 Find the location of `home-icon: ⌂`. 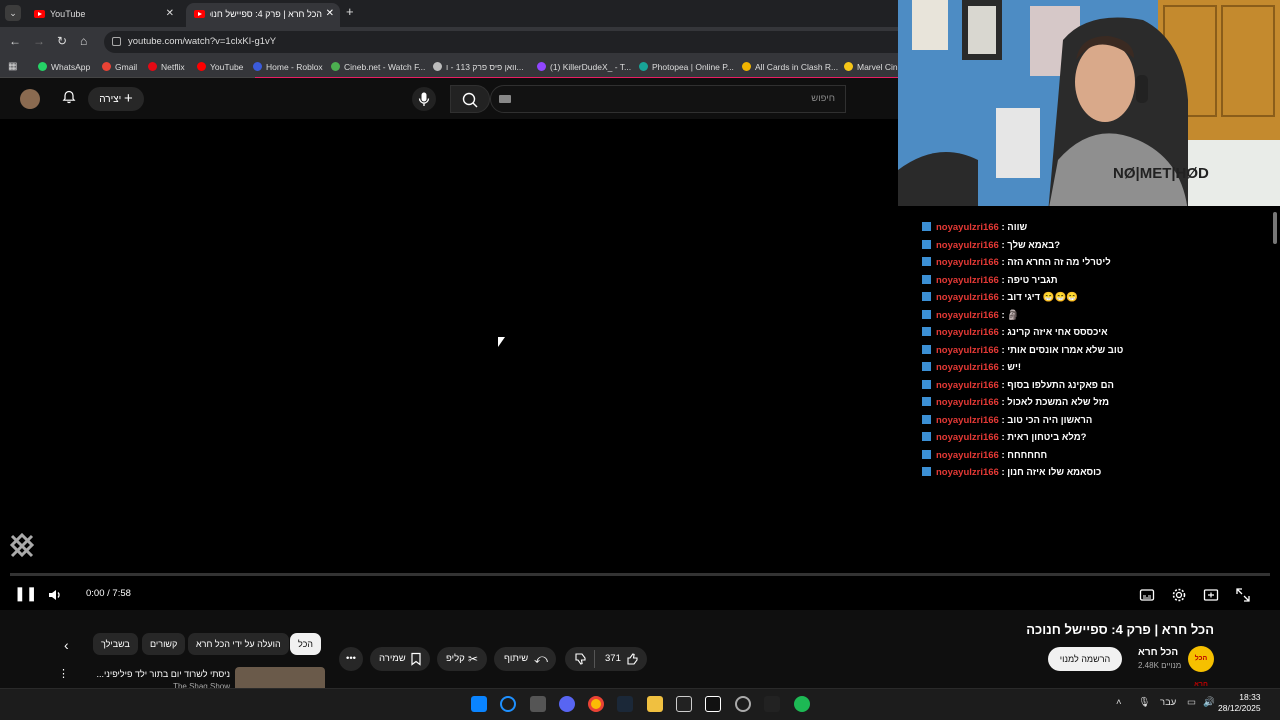

home-icon: ⌂ is located at coordinates (83, 41).